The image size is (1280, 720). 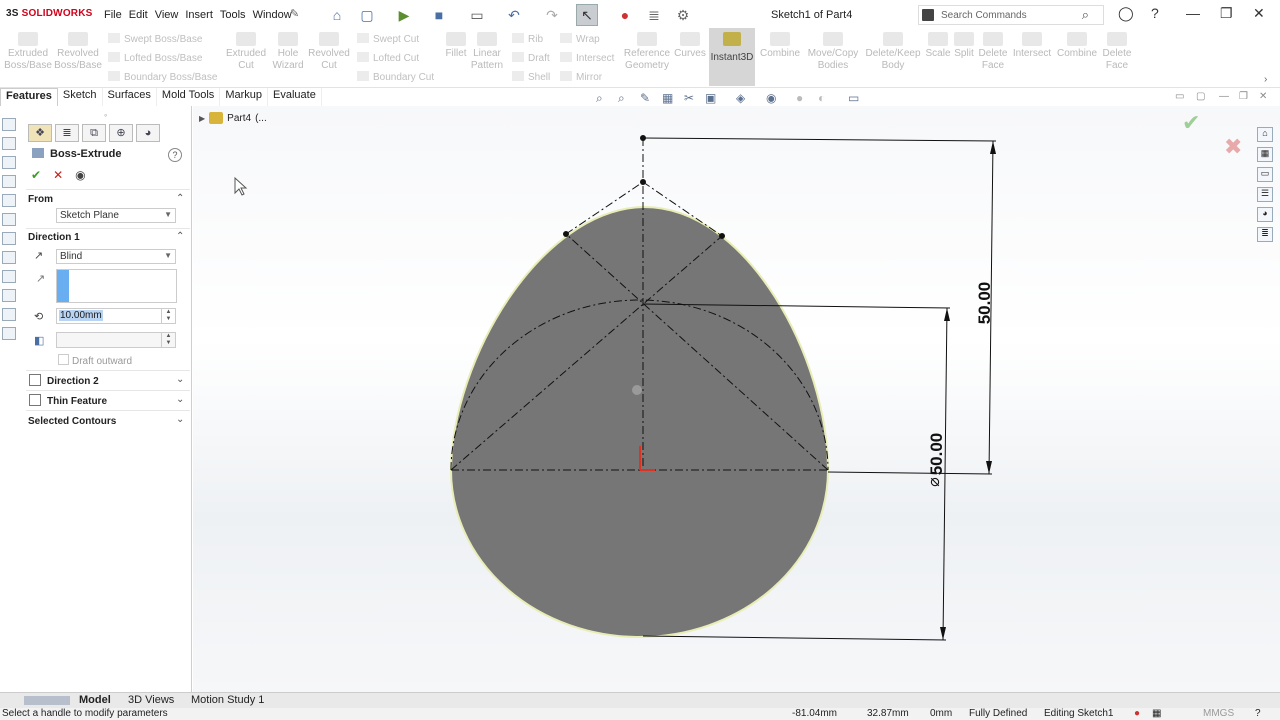 What do you see at coordinates (294, 13) in the screenshot?
I see `pin-icon: ✎` at bounding box center [294, 13].